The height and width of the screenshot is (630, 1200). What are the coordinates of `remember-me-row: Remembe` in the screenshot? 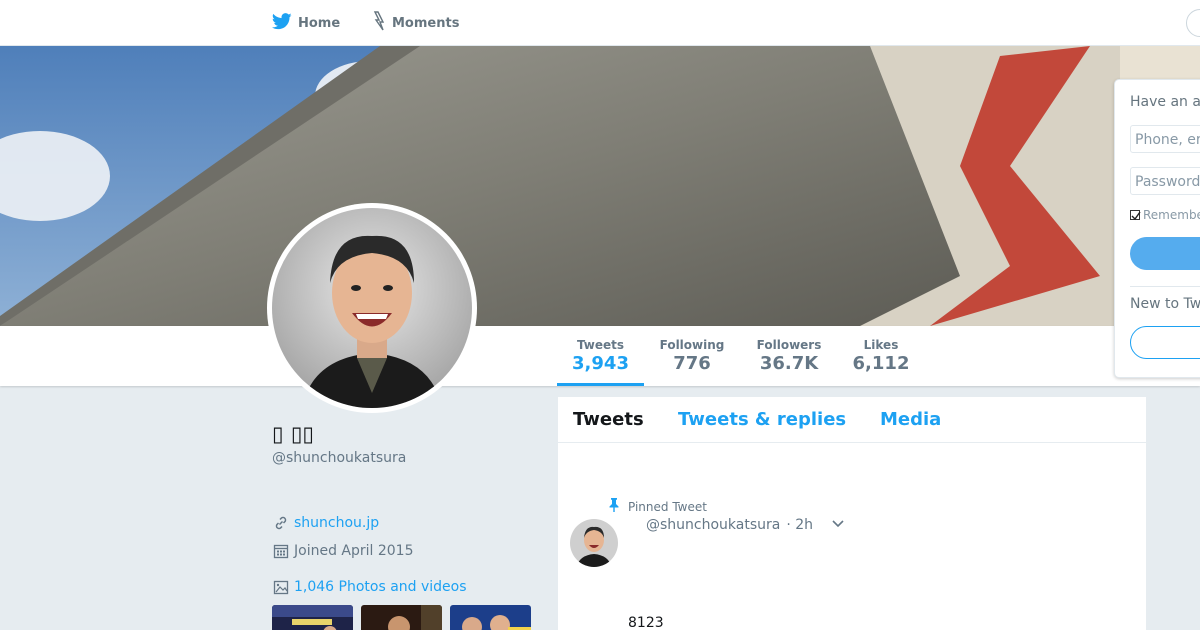 It's located at (1165, 215).